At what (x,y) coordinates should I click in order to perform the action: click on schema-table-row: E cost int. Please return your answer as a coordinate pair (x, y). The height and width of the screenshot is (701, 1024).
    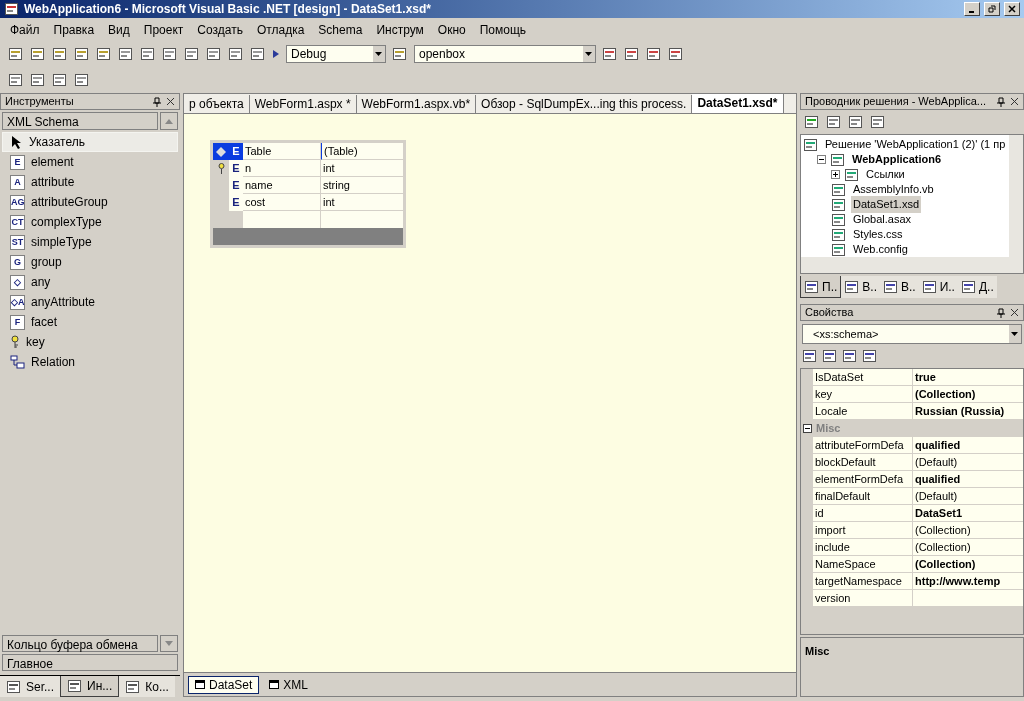
    Looking at the image, I should click on (308, 202).